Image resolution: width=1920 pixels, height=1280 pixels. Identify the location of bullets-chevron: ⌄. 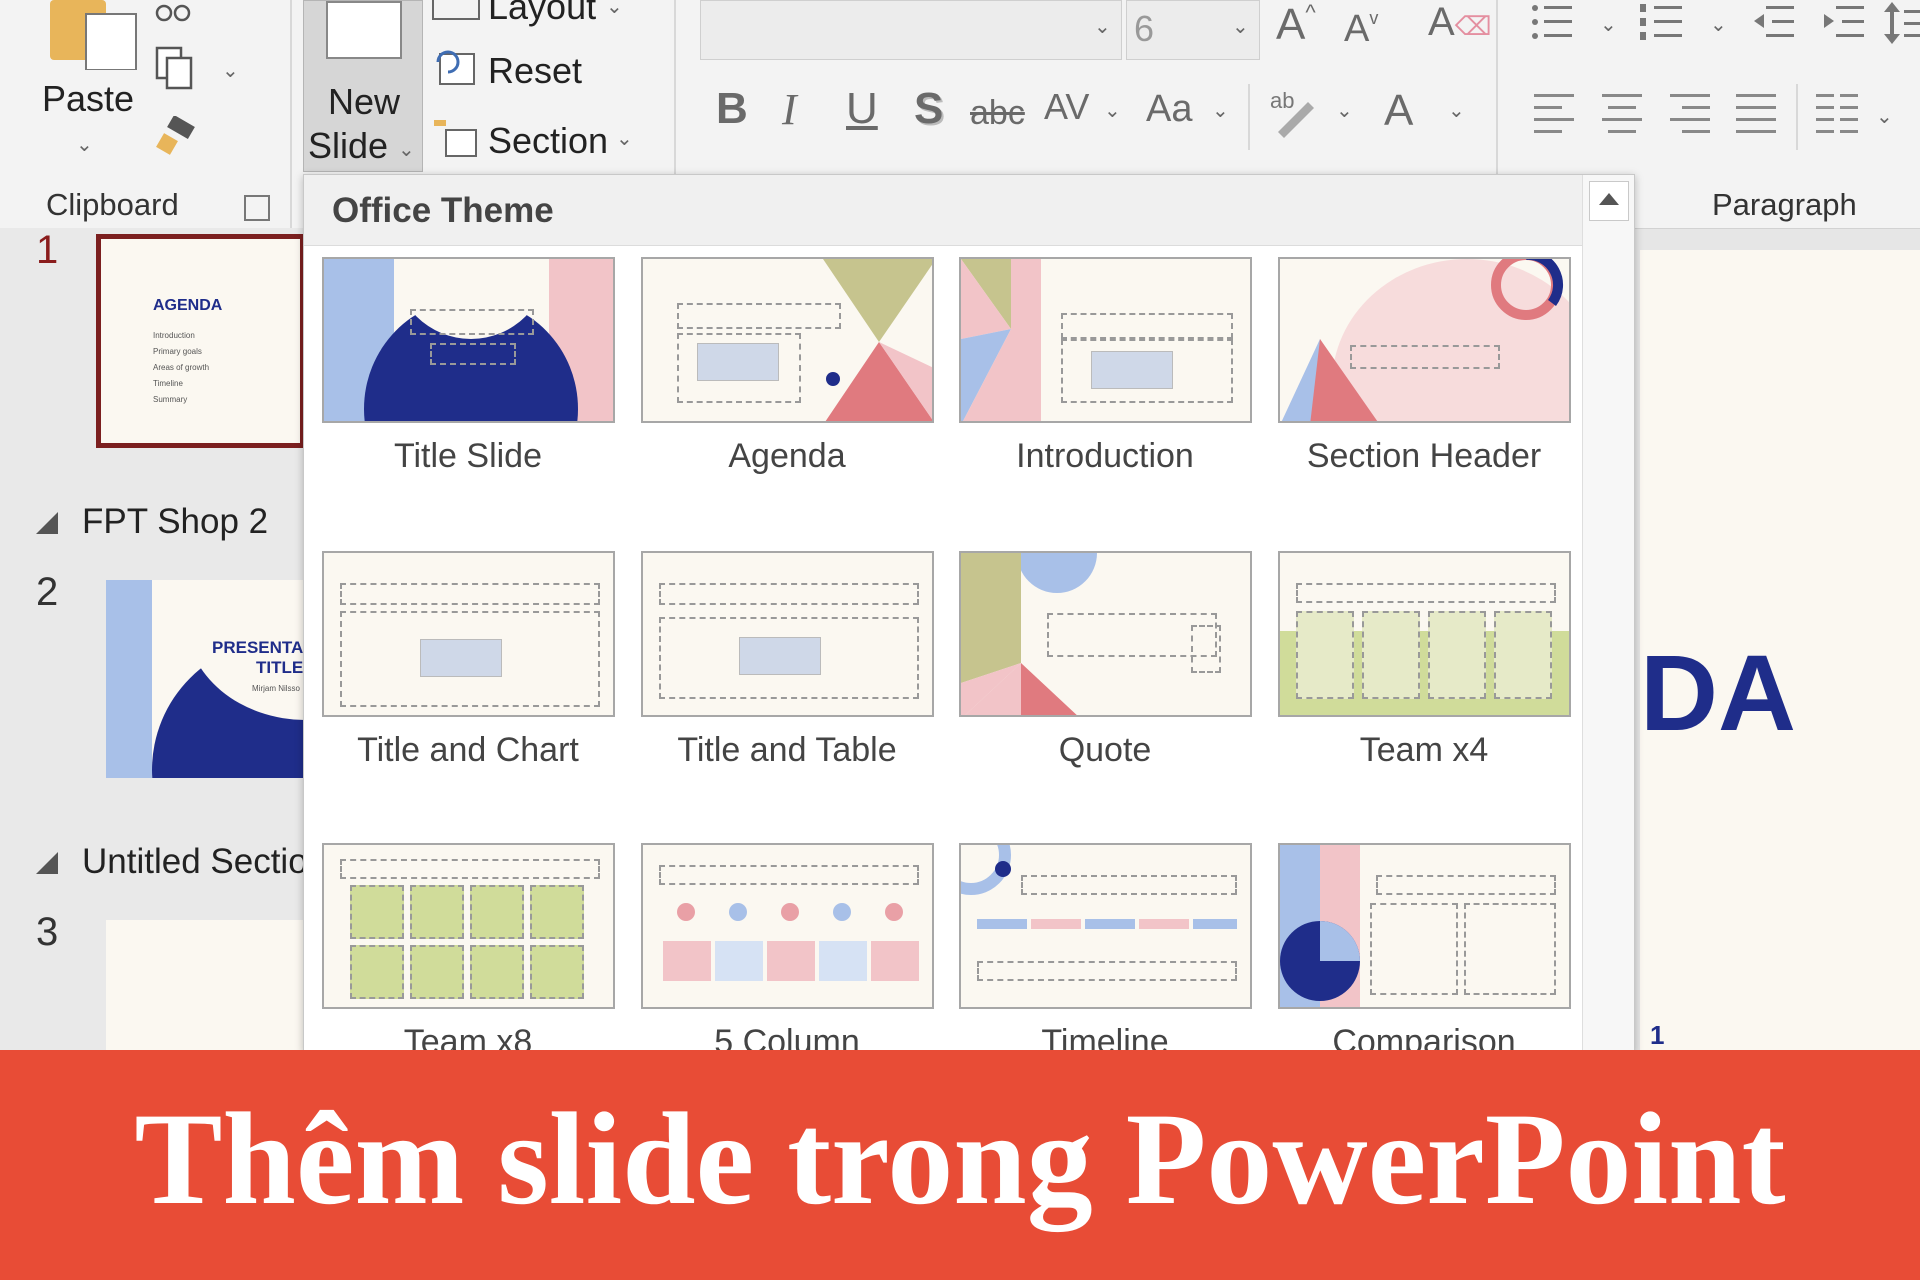
(1608, 24).